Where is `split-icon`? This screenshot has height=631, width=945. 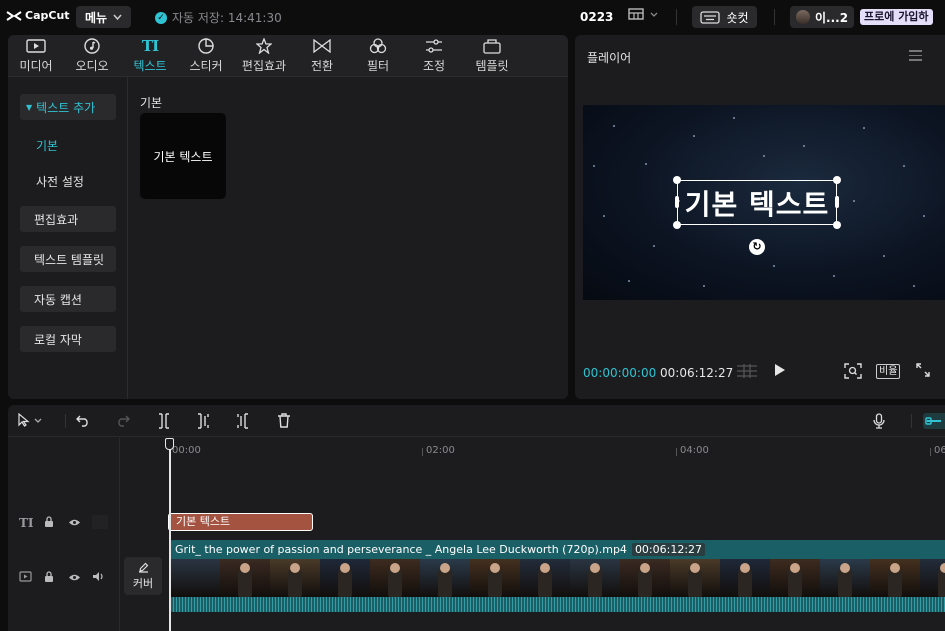
split-icon is located at coordinates (164, 423).